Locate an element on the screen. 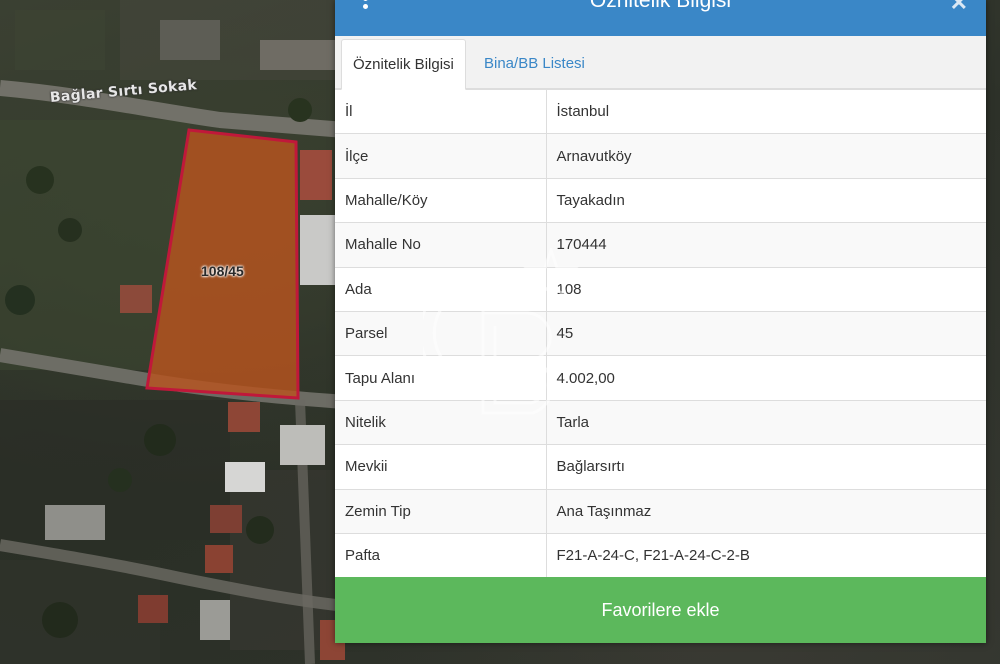 The height and width of the screenshot is (664, 1000). table-row: Ada 108 is located at coordinates (660, 289).